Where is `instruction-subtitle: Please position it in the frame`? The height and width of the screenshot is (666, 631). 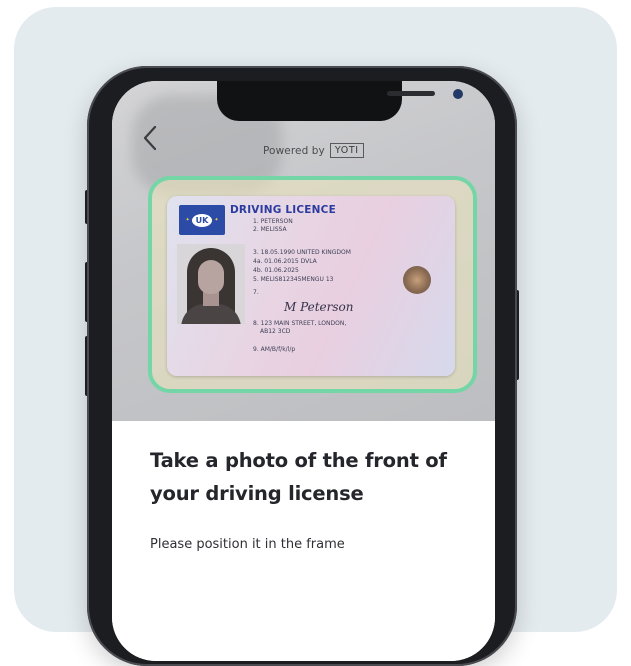
instruction-subtitle: Please position it in the frame is located at coordinates (247, 544).